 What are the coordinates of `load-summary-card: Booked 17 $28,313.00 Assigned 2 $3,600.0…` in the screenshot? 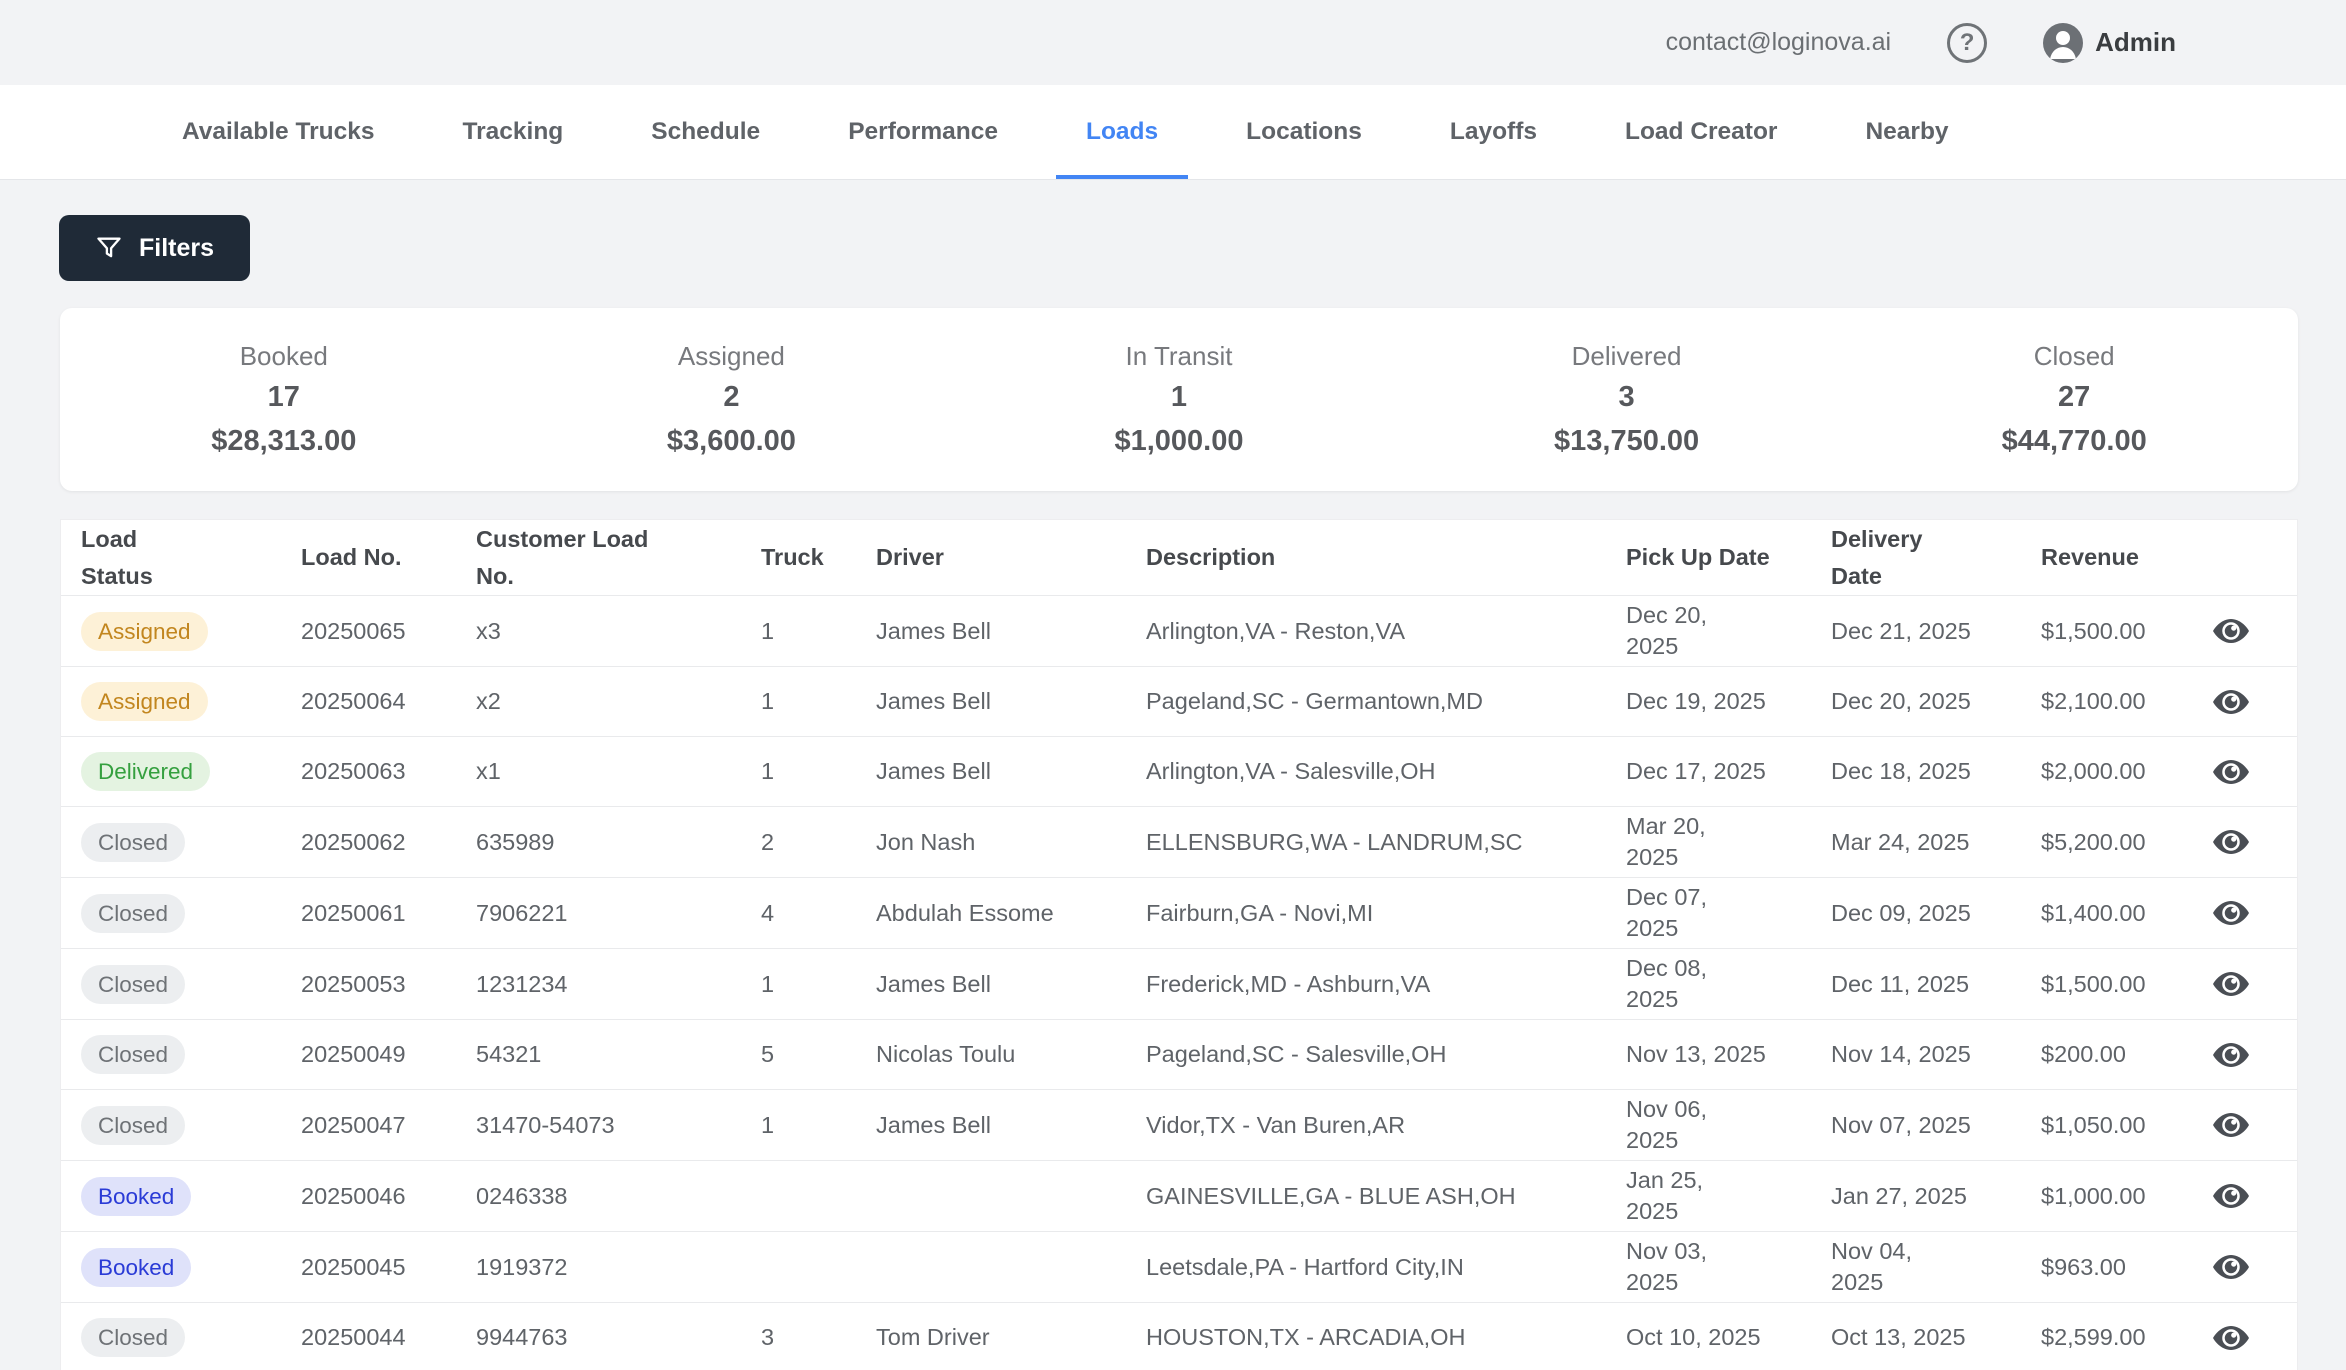 It's located at (1179, 399).